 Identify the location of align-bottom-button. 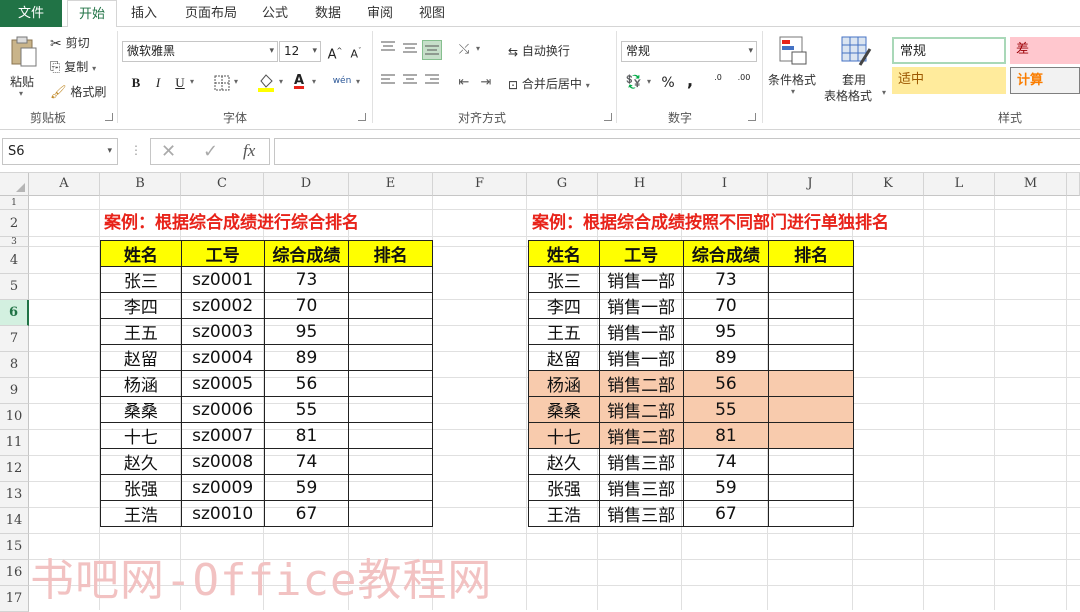
(432, 50).